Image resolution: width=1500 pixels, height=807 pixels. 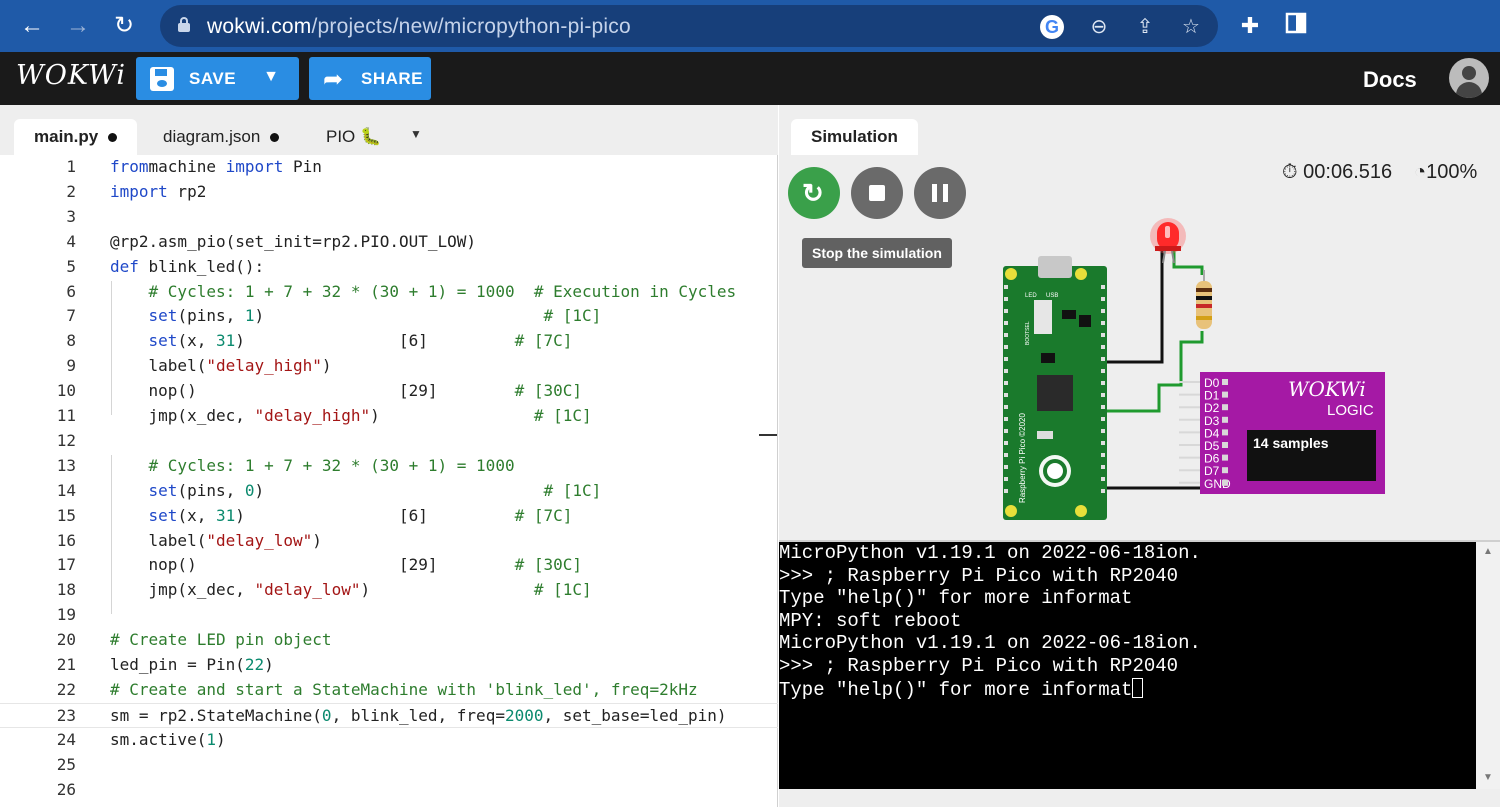 What do you see at coordinates (1168, 241) in the screenshot?
I see `red-led` at bounding box center [1168, 241].